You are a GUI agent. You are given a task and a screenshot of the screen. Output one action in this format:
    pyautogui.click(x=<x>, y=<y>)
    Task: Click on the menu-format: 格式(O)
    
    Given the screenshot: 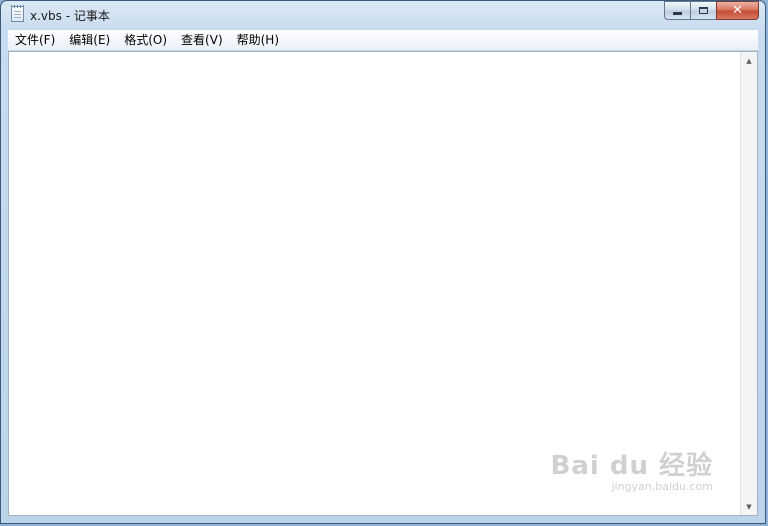 What is the action you would take?
    pyautogui.click(x=145, y=40)
    